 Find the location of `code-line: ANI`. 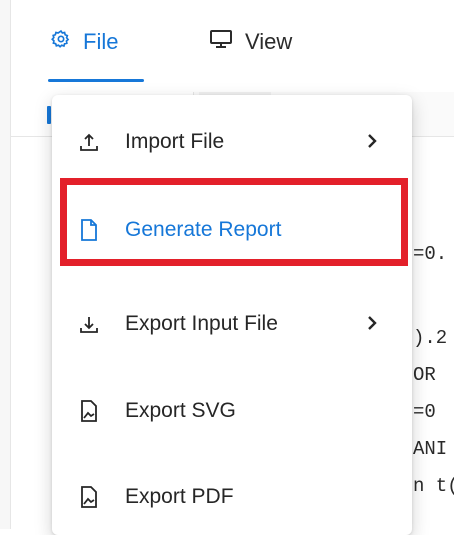

code-line: ANI is located at coordinates (430, 449).